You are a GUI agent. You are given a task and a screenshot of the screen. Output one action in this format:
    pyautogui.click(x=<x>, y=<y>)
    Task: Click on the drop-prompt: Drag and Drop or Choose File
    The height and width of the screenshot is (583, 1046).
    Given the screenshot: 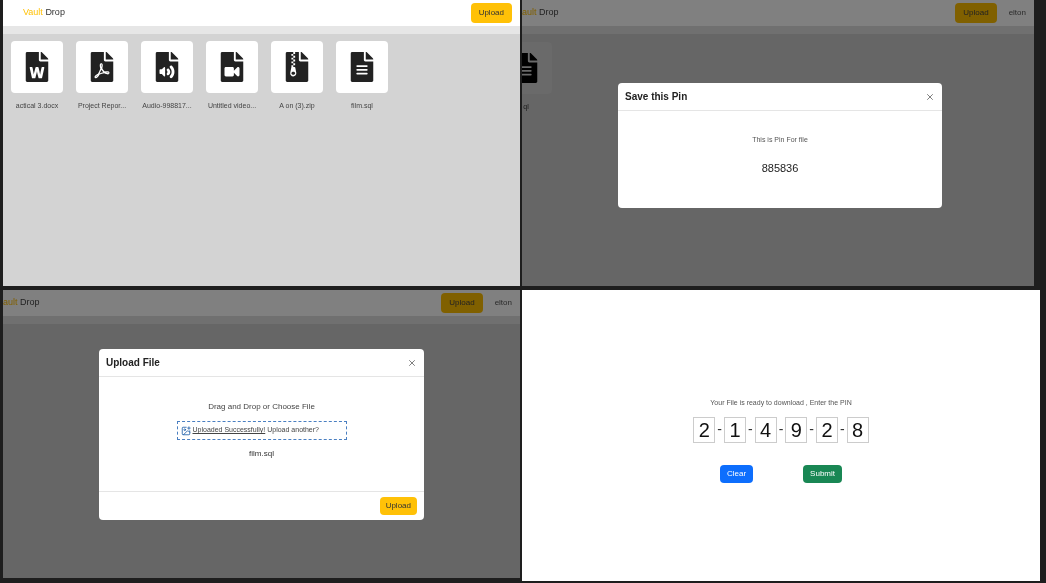 What is the action you would take?
    pyautogui.click(x=261, y=407)
    